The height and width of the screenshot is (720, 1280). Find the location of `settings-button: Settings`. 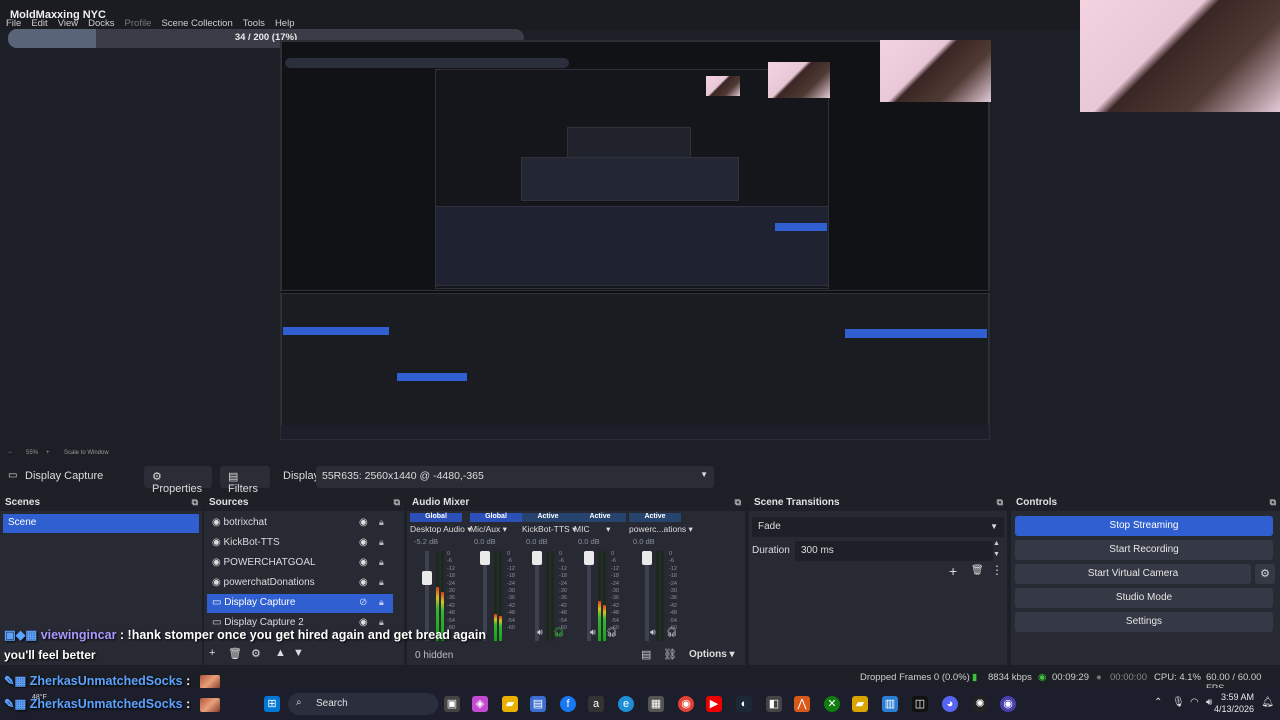

settings-button: Settings is located at coordinates (1144, 622).